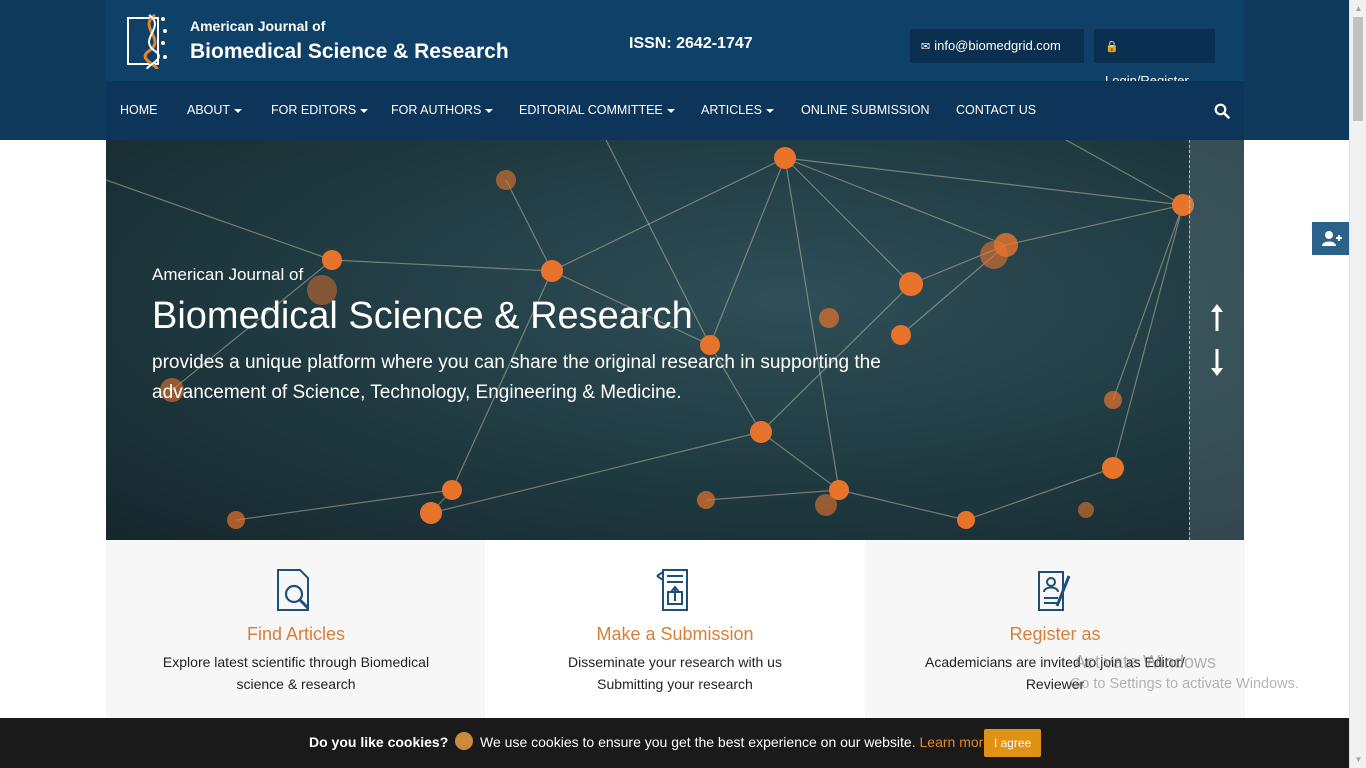 The height and width of the screenshot is (768, 1366). Describe the element at coordinates (1217, 317) in the screenshot. I see `arrow-up-icon` at that location.